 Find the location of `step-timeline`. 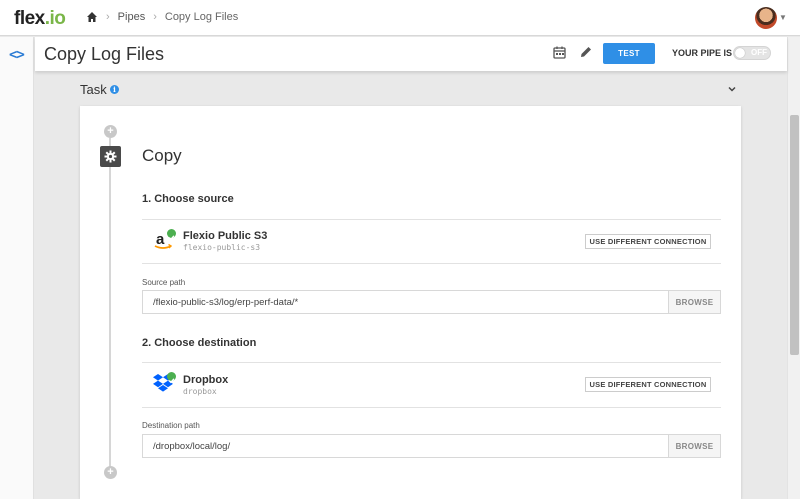

step-timeline is located at coordinates (110, 303).